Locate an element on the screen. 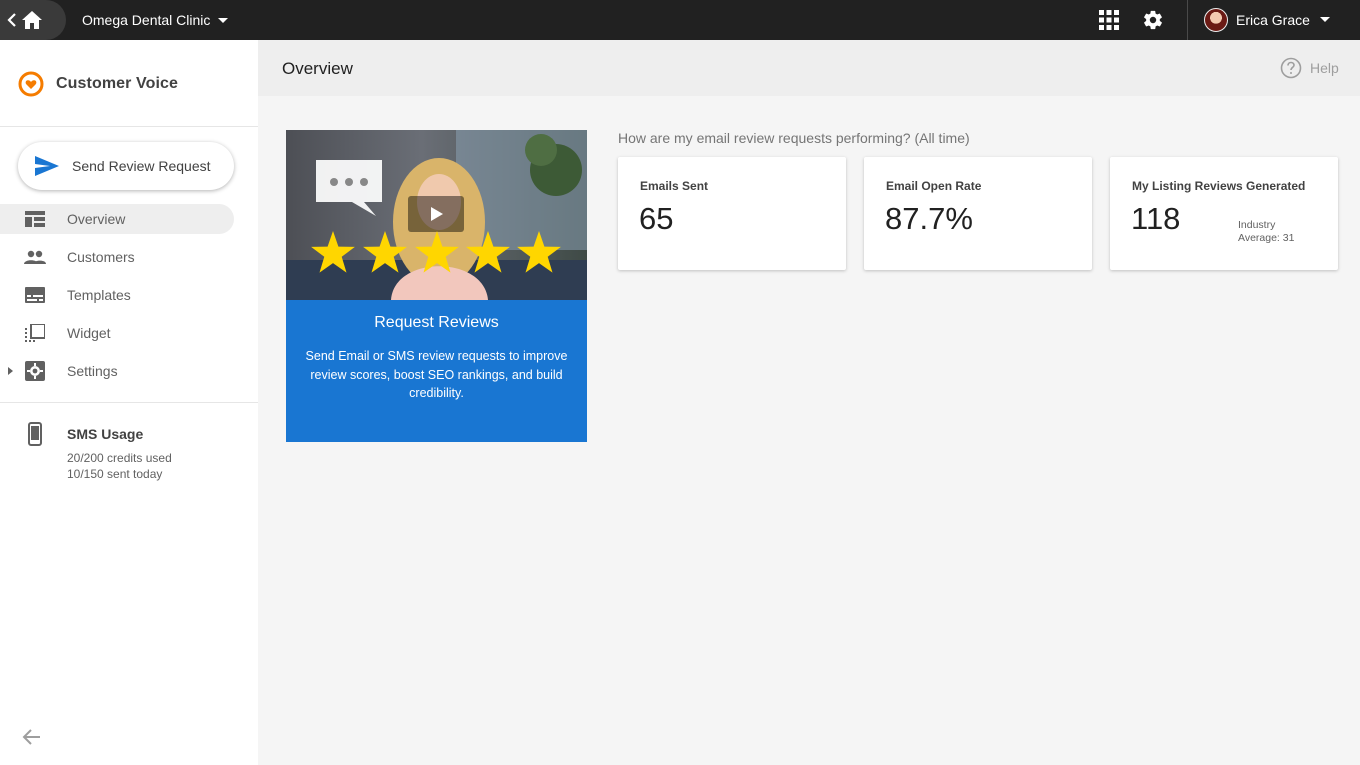 The height and width of the screenshot is (765, 1360). send-review-request-button: Send Review Request is located at coordinates (126, 166).